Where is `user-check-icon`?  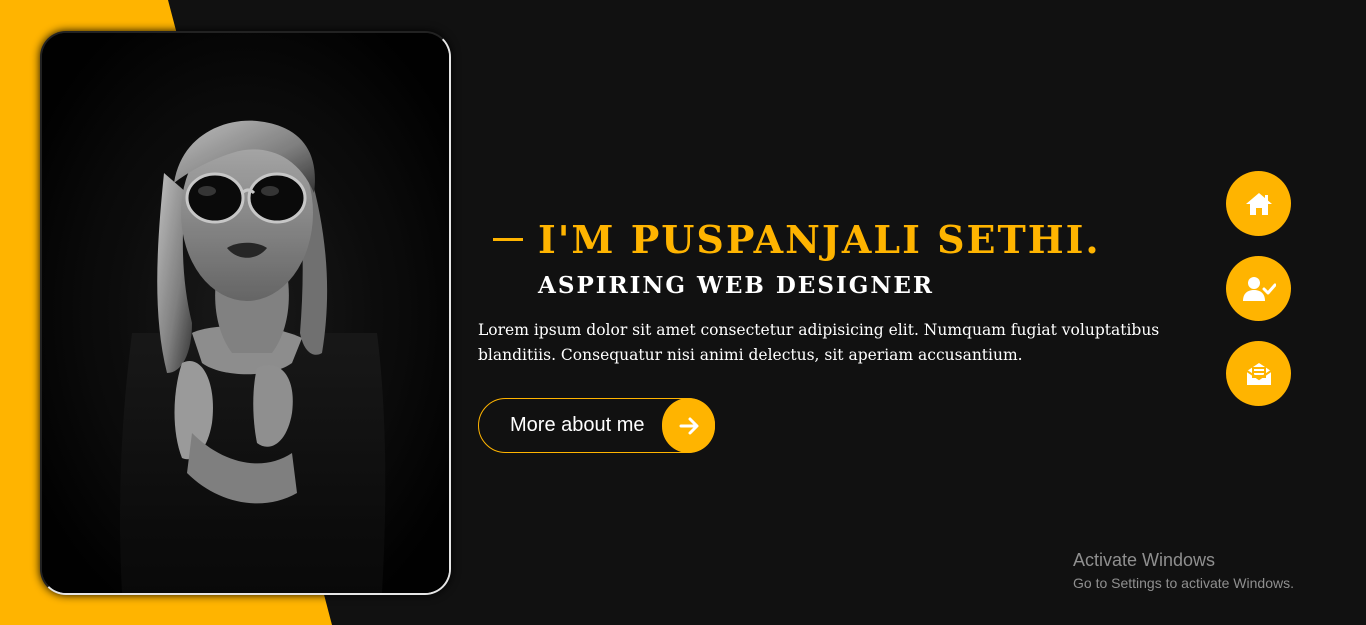 user-check-icon is located at coordinates (1259, 288).